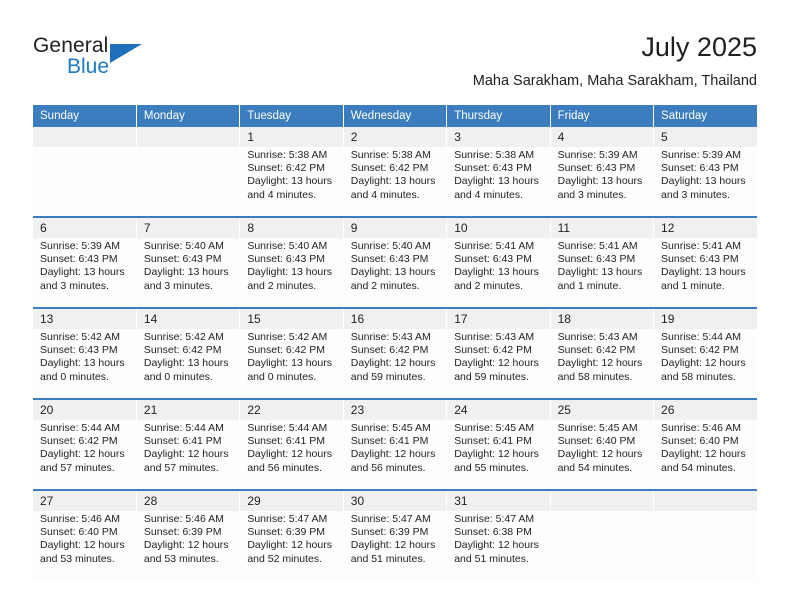  Describe the element at coordinates (85, 318) in the screenshot. I see `day-number: 13` at that location.